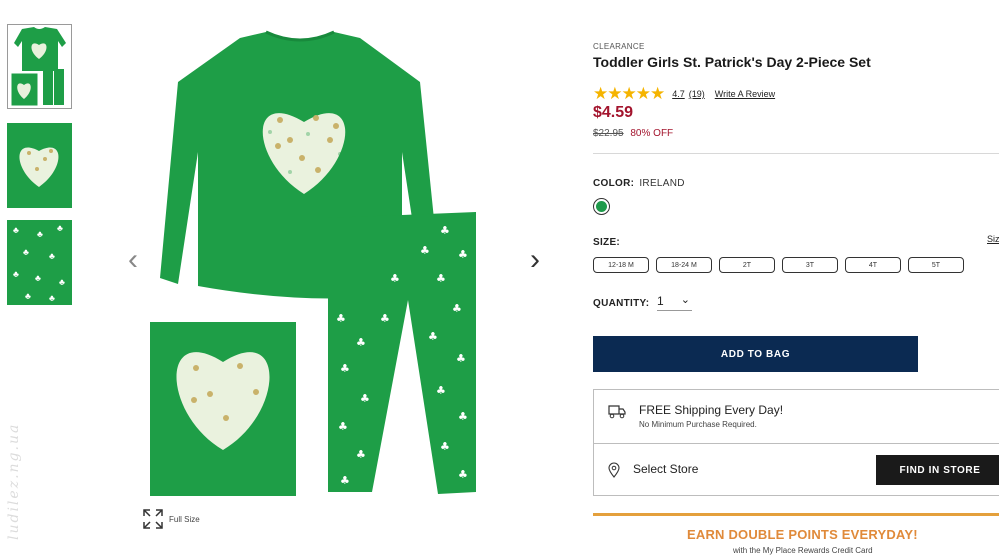 This screenshot has width=999, height=555. I want to click on sale-price: $4.59, so click(613, 112).